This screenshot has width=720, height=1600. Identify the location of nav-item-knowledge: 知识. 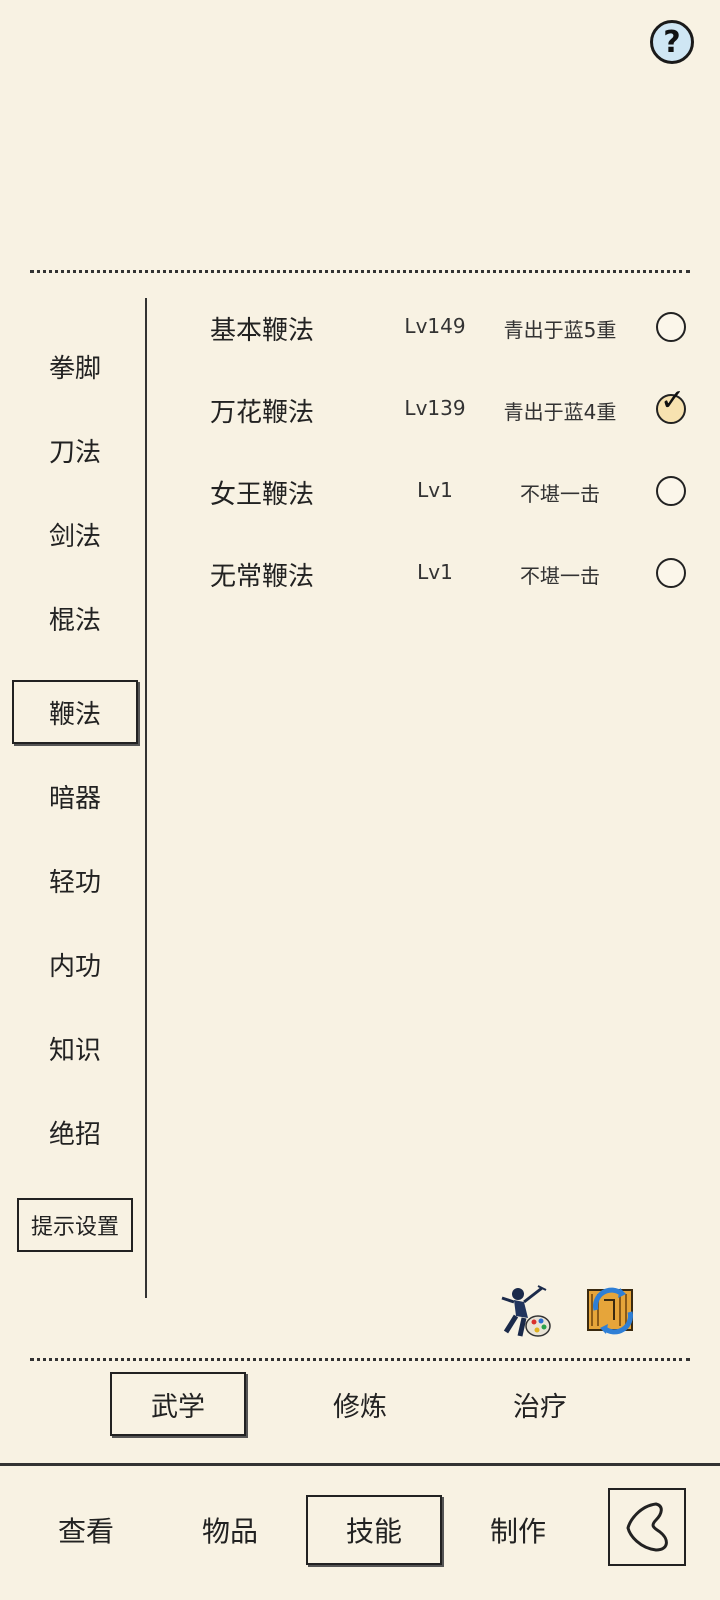
(75, 1048).